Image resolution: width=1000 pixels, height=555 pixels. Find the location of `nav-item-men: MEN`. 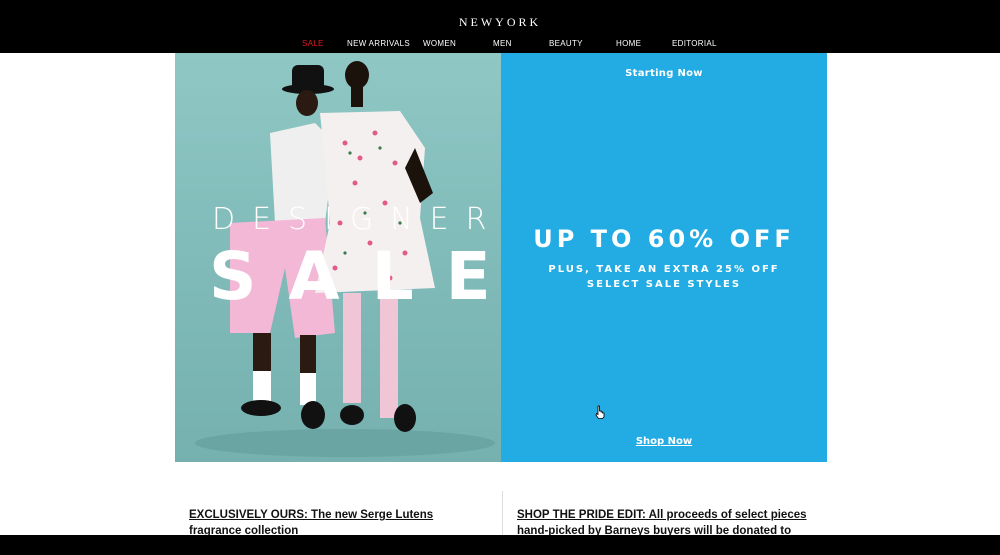

nav-item-men: MEN is located at coordinates (502, 43).